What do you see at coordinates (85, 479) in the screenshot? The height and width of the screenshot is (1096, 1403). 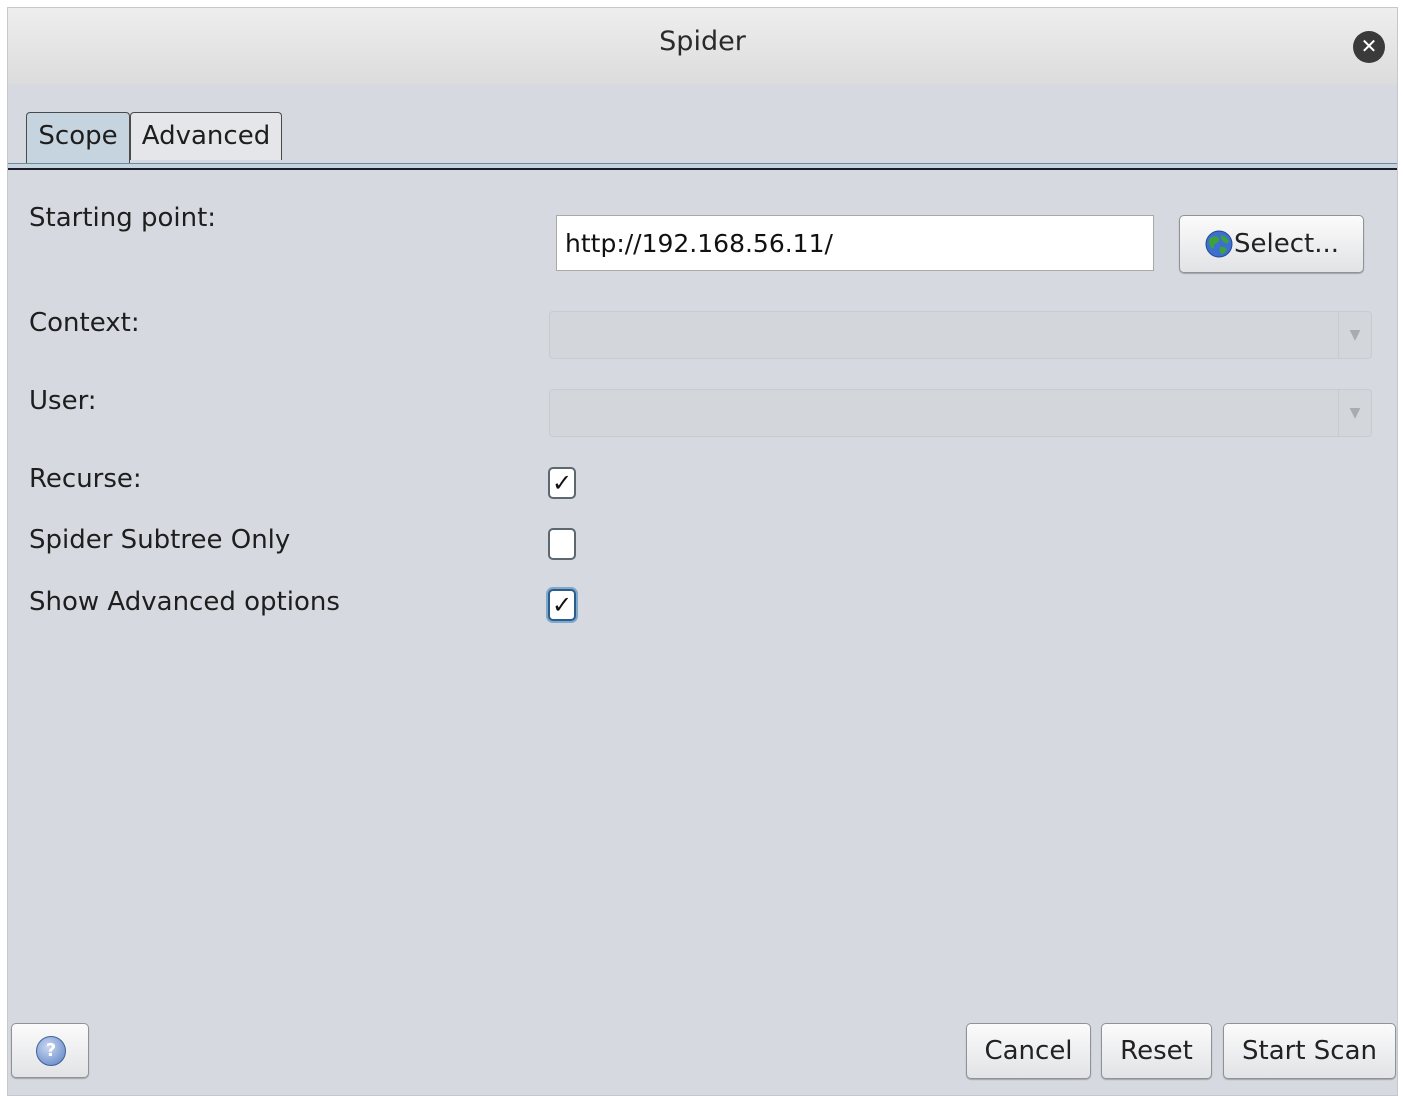 I see `recurse-label: Recurse:` at bounding box center [85, 479].